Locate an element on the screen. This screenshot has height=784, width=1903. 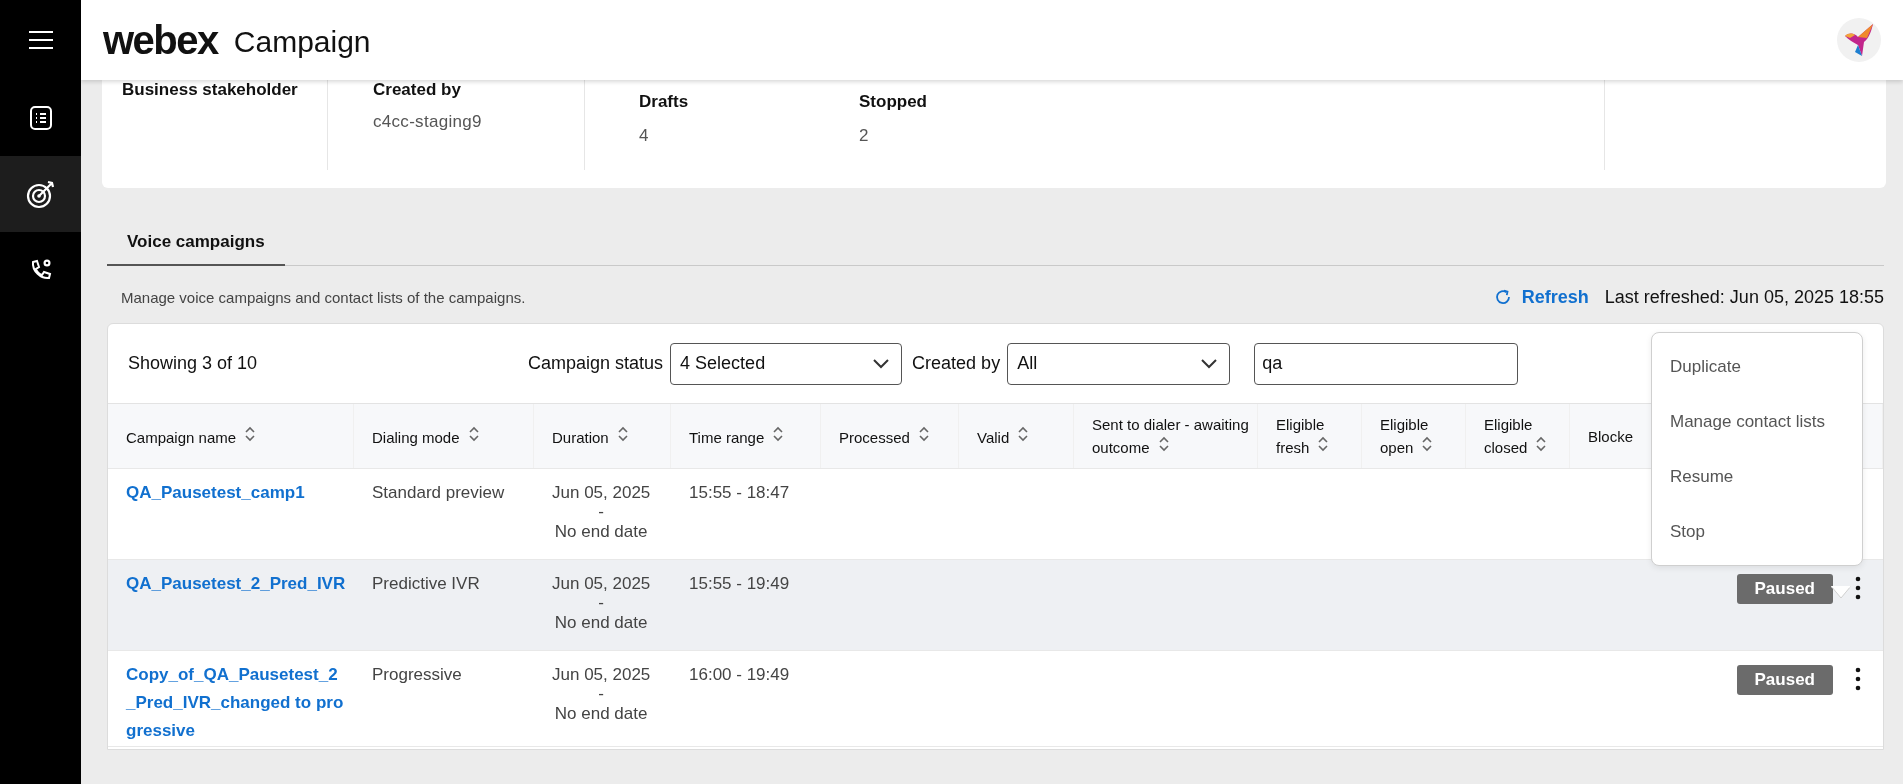
refresh-button: Refresh is located at coordinates (1541, 297).